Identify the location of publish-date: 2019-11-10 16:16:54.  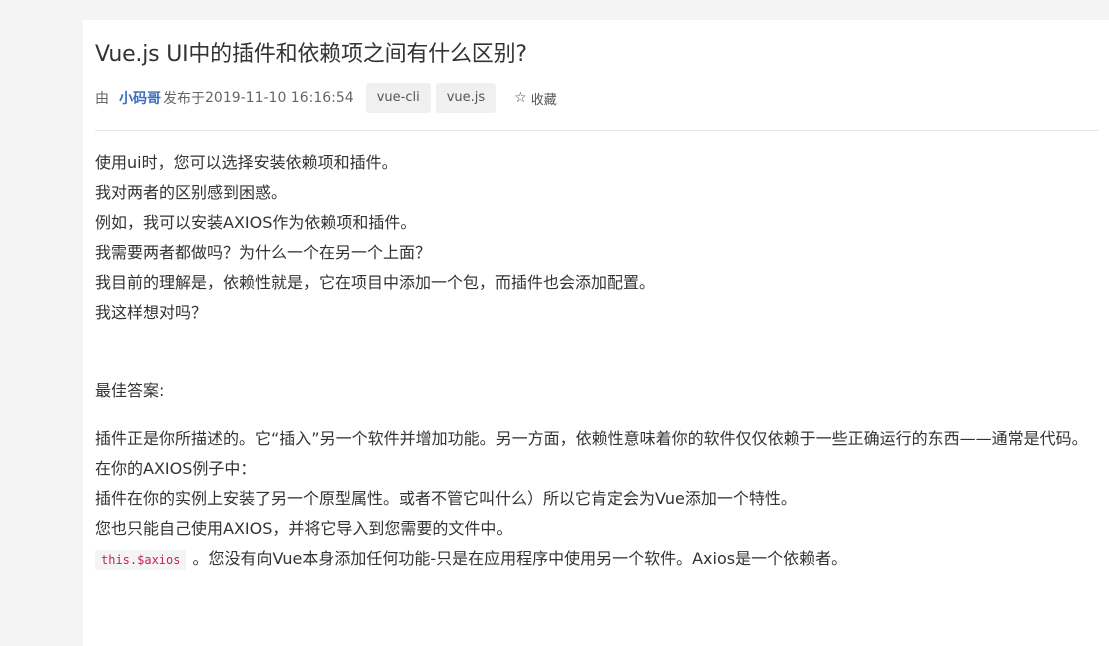
(279, 98).